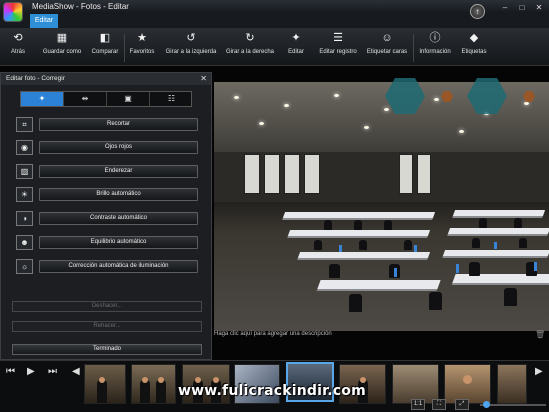 The width and height of the screenshot is (549, 412). I want to click on edit-button: ✦ Editar, so click(296, 43).